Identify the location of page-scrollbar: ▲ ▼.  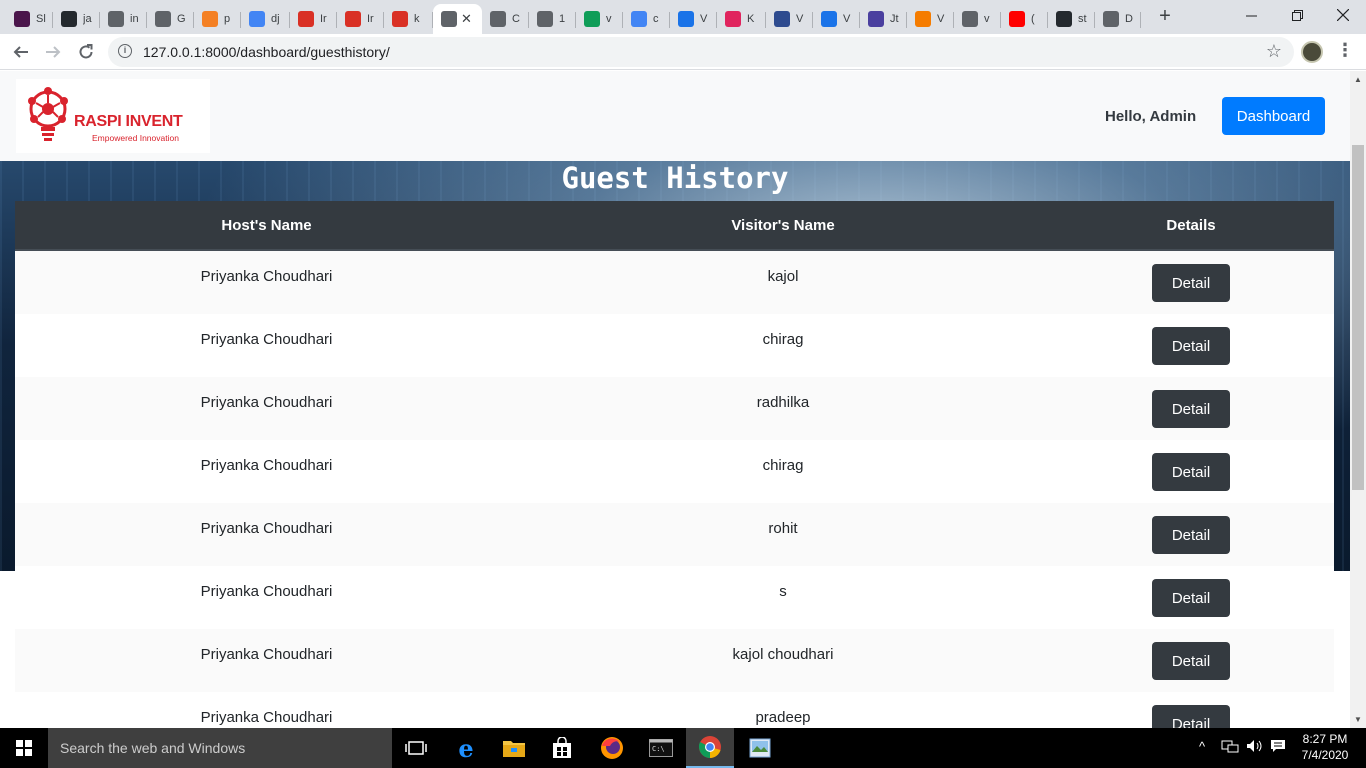
(1358, 399).